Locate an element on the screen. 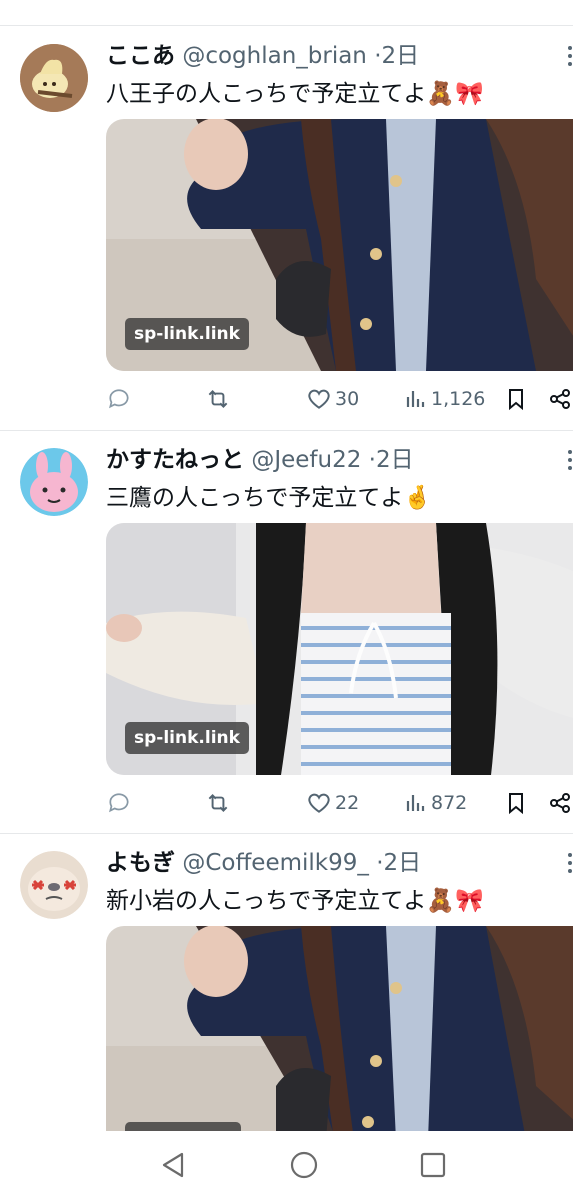  display-name: かすたねっと is located at coordinates (175, 460).